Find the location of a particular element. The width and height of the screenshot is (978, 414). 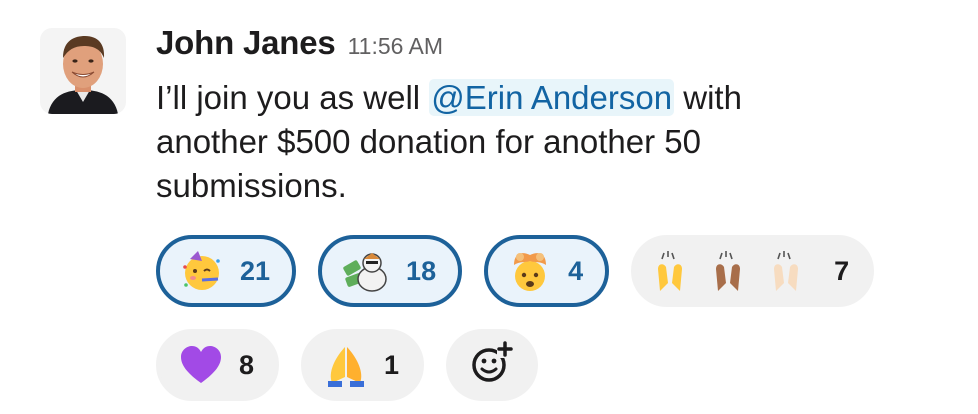

reaction-count: 21 is located at coordinates (255, 270).